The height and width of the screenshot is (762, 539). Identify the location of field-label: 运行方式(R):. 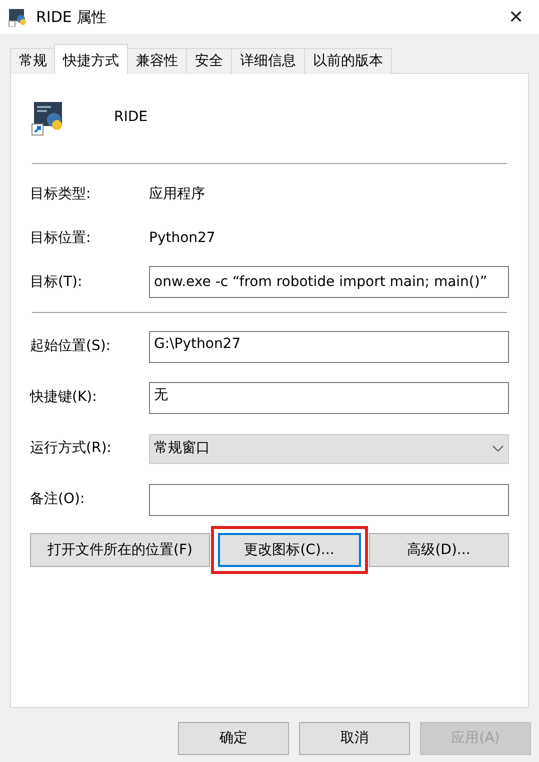
(71, 448).